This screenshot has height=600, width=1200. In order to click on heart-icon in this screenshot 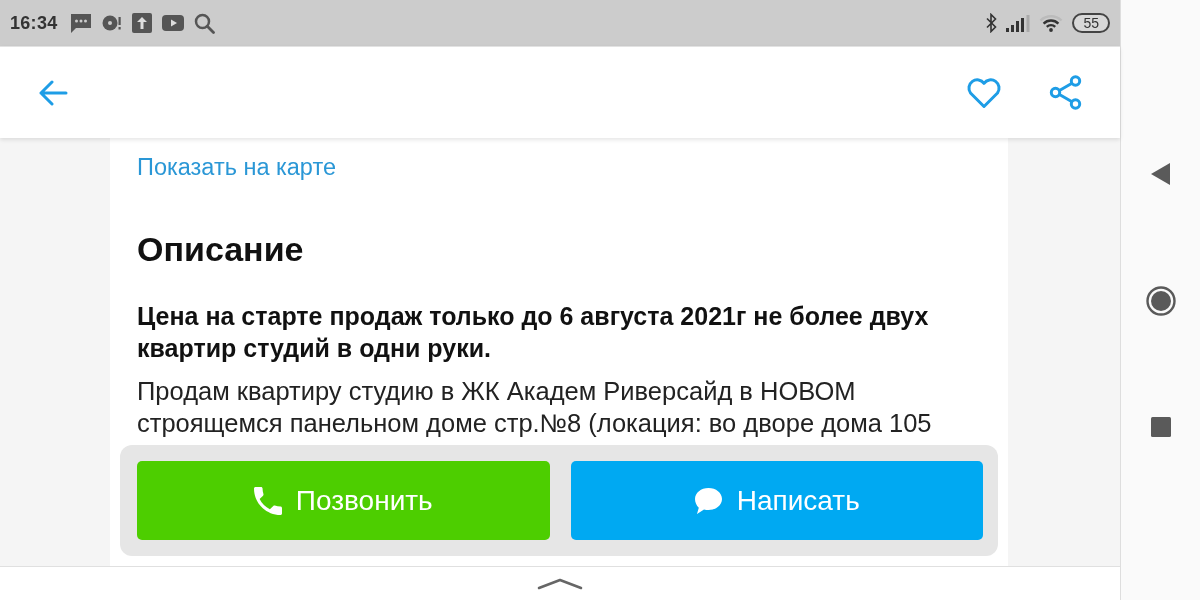, I will do `click(984, 92)`.